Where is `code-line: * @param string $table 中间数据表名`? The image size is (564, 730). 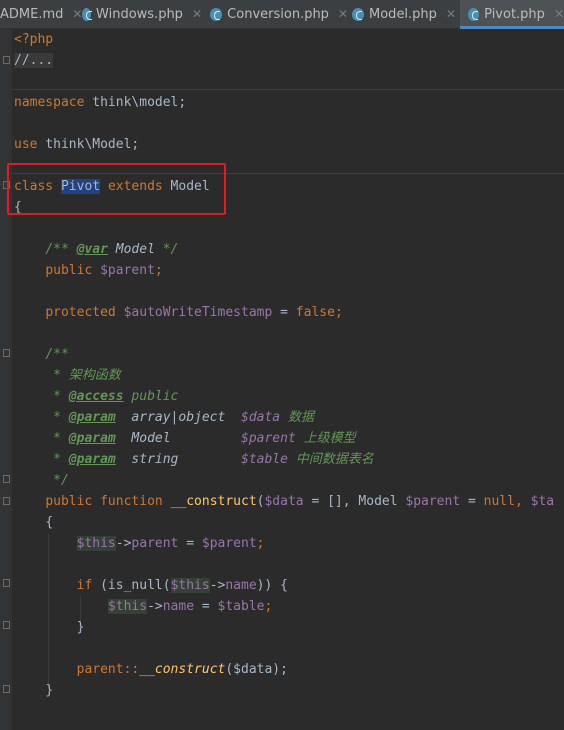
code-line: * @param string $table 中间数据表名 is located at coordinates (194, 459).